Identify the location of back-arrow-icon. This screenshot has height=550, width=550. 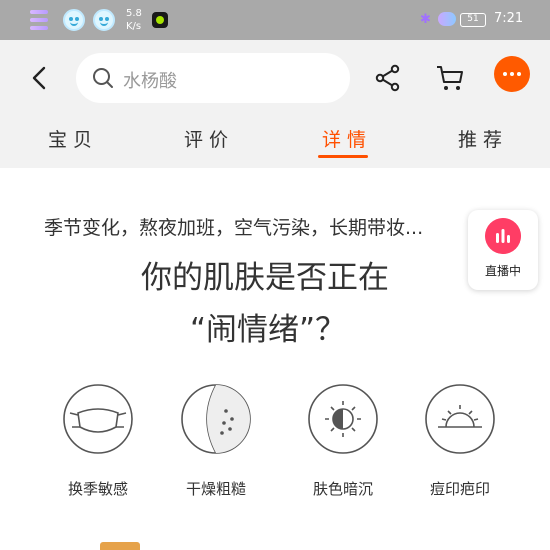
(40, 78).